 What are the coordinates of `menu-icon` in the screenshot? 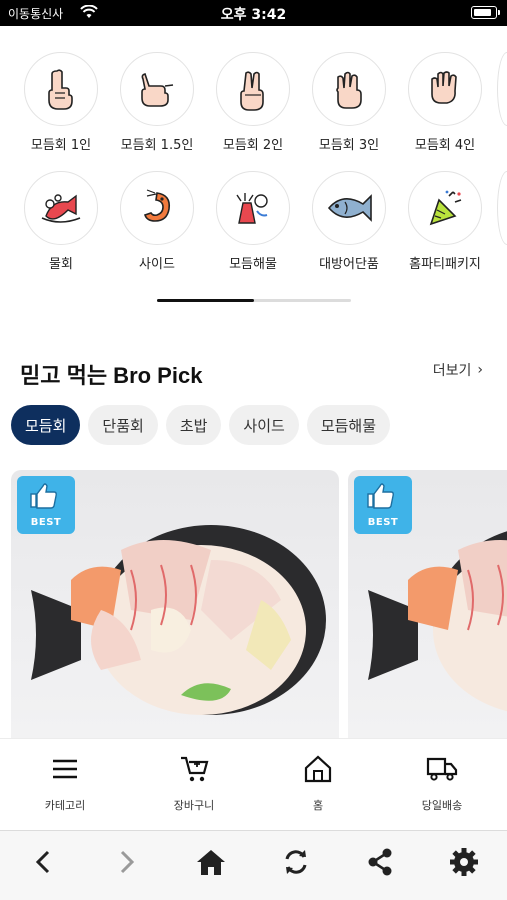 It's located at (65, 769).